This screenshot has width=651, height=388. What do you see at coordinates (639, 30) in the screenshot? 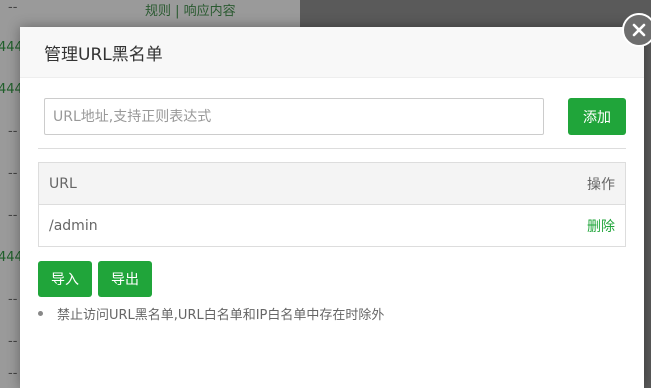
I see `close-icon` at bounding box center [639, 30].